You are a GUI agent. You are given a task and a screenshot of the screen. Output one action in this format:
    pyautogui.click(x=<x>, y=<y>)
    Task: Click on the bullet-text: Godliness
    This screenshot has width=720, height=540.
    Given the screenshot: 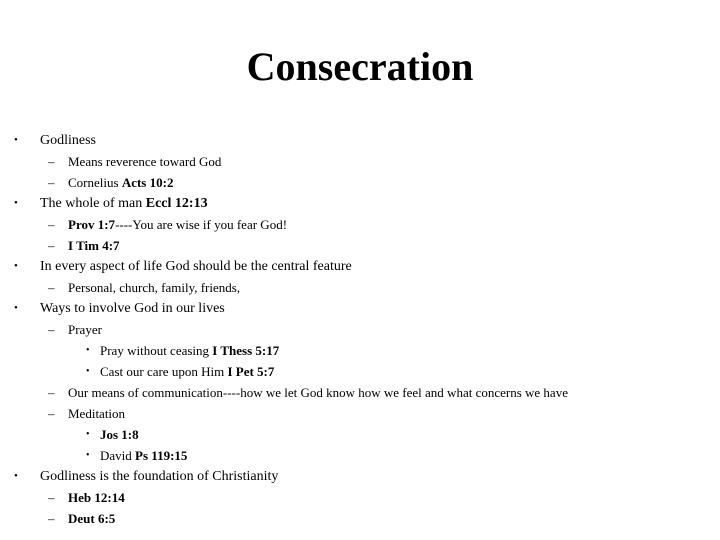 What is the action you would take?
    pyautogui.click(x=68, y=140)
    